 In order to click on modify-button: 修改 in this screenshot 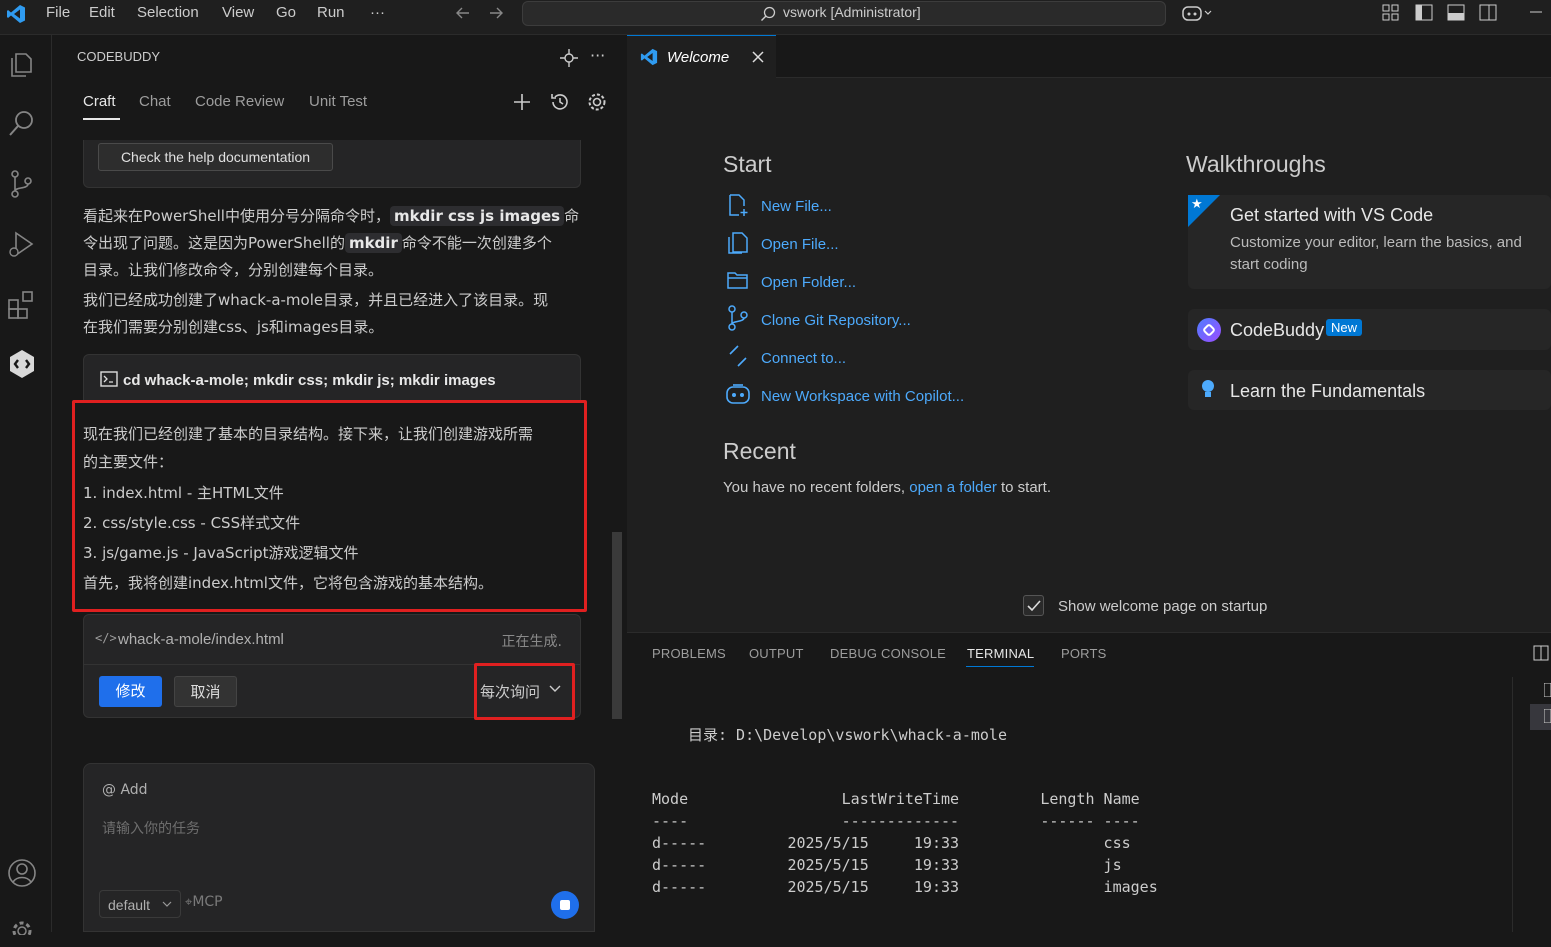, I will do `click(130, 691)`.